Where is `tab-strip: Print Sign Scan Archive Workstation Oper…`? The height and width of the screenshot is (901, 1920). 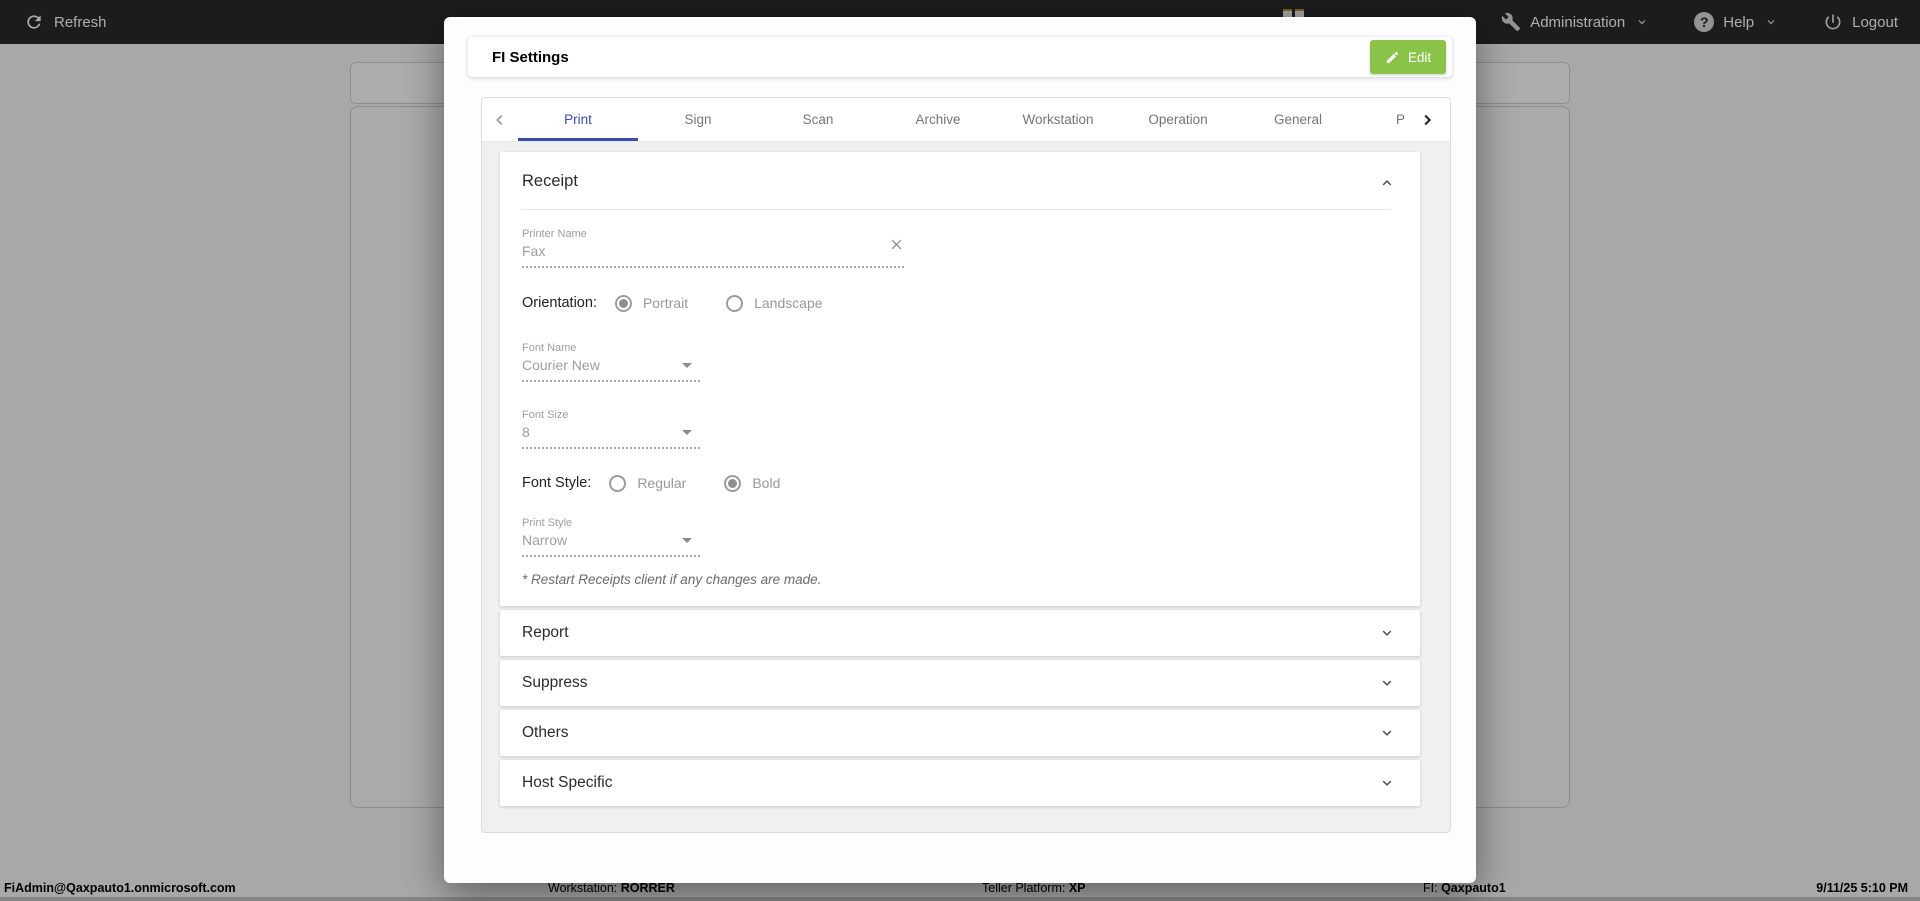 tab-strip: Print Sign Scan Archive Workstation Oper… is located at coordinates (961, 119).